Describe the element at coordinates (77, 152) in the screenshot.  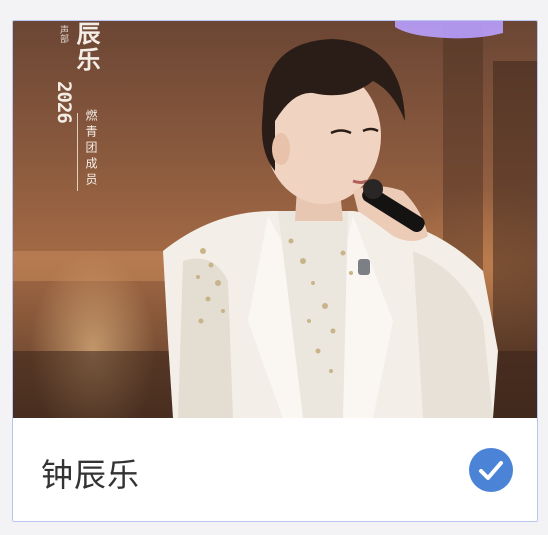
I see `overlay-divider` at that location.